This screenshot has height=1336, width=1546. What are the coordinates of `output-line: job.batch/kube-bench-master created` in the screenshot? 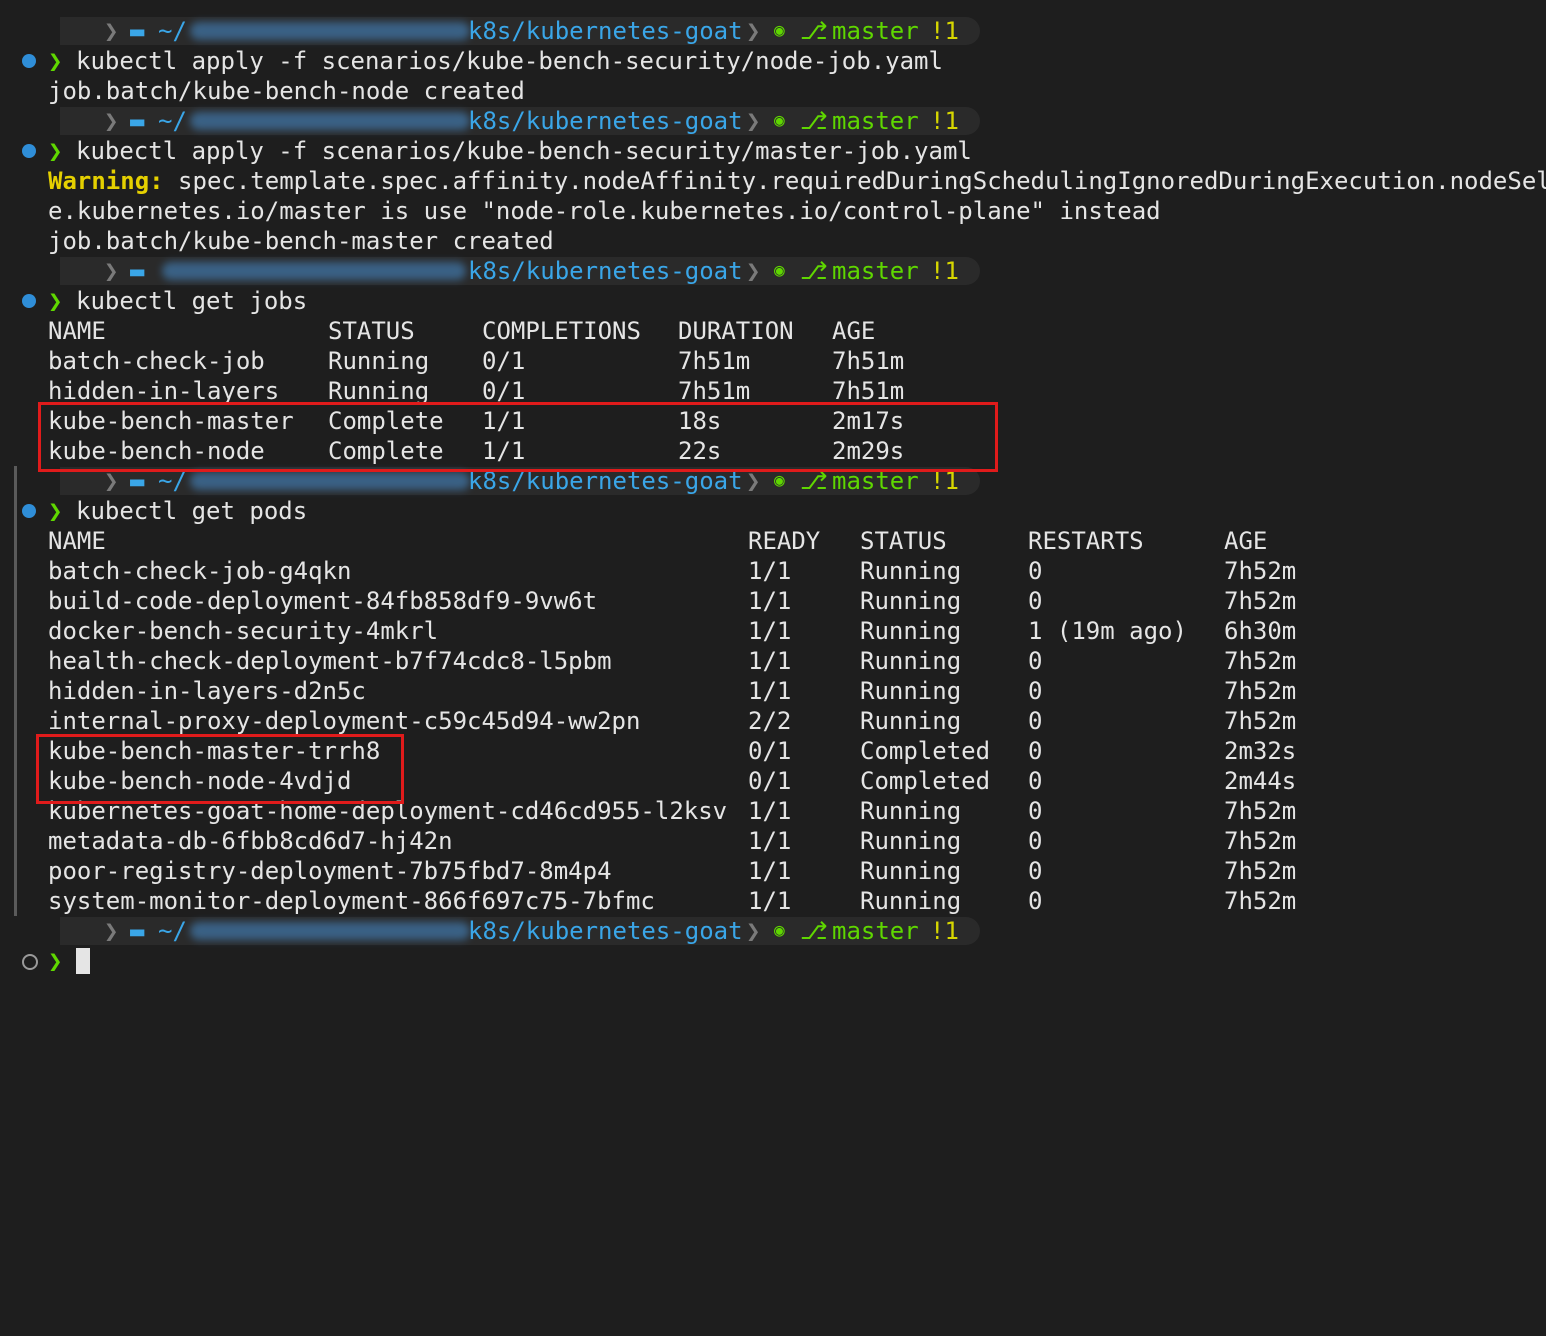 It's located at (301, 241).